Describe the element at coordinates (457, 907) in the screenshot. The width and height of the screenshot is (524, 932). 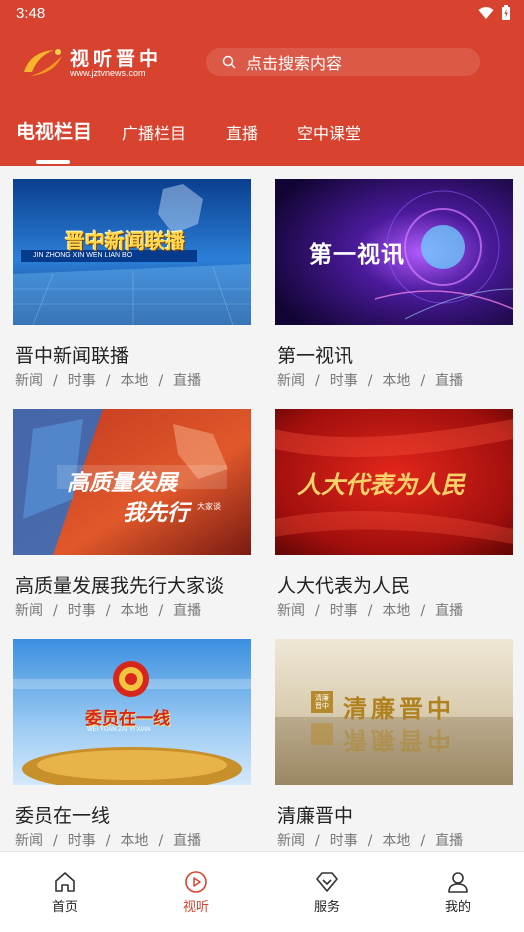
I see `nav-label: 我的` at that location.